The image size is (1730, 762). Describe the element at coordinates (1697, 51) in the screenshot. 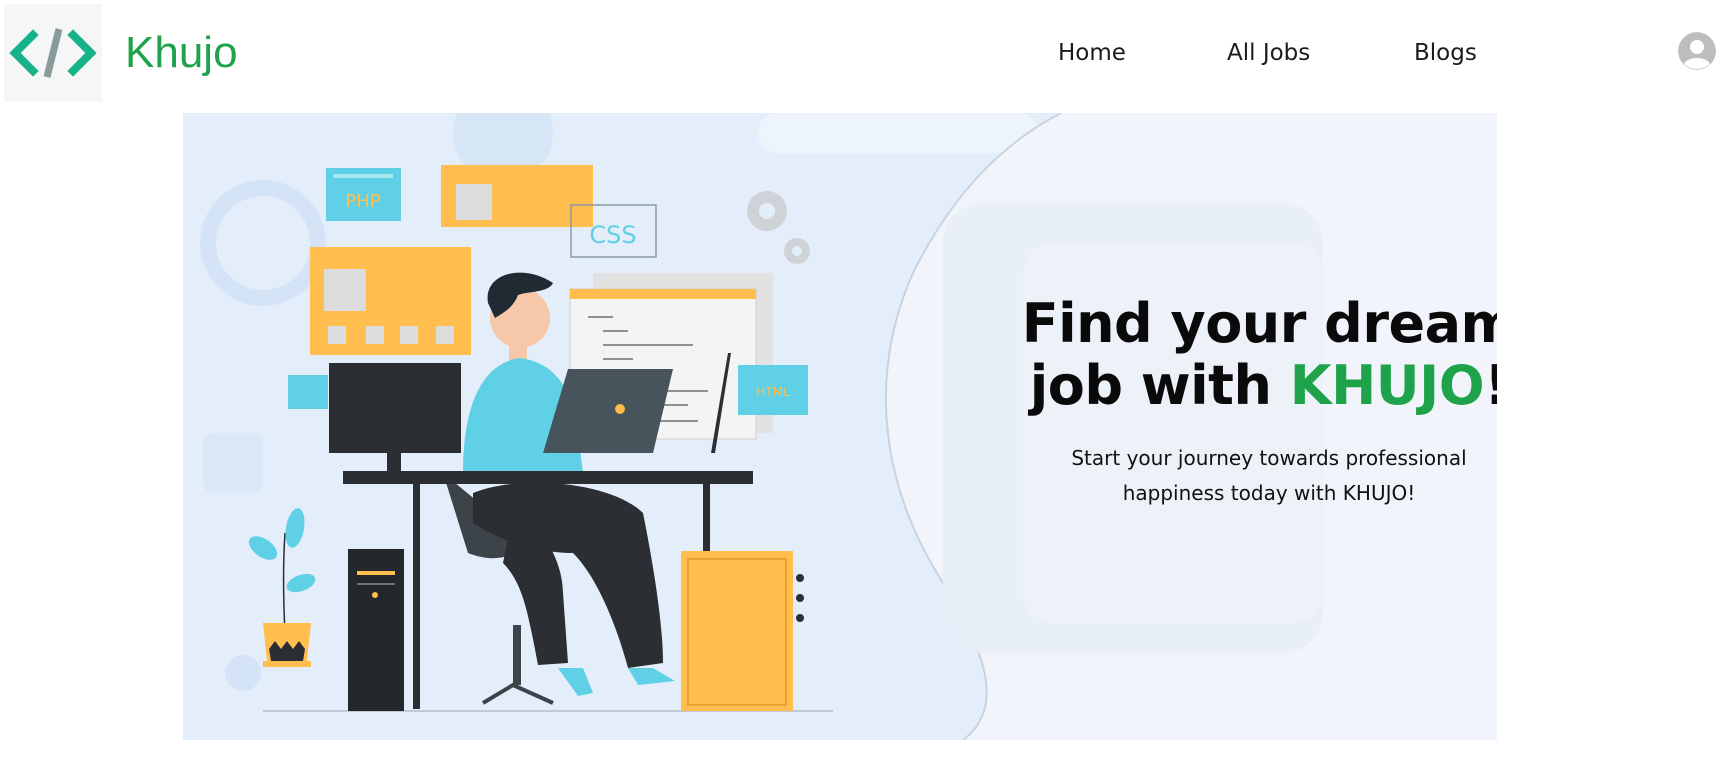

I see `user-avatar-icon` at that location.